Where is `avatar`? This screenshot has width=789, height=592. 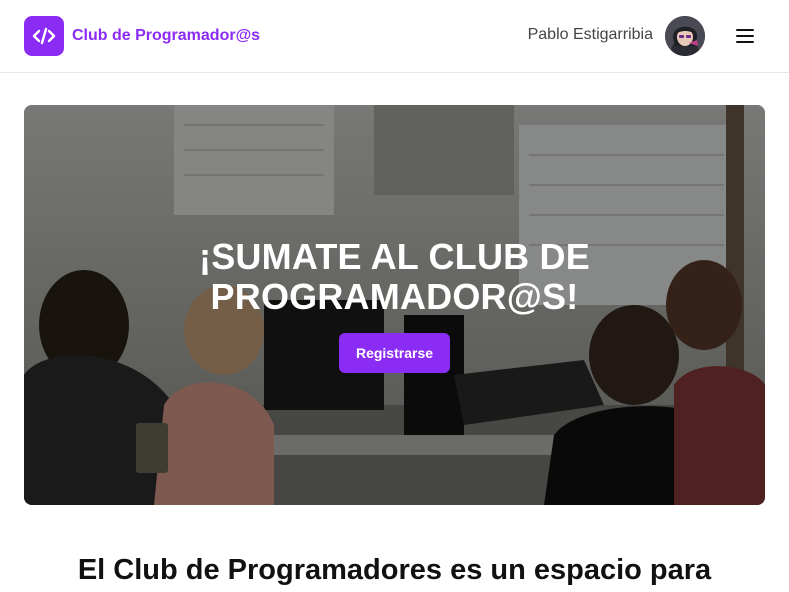 avatar is located at coordinates (685, 36).